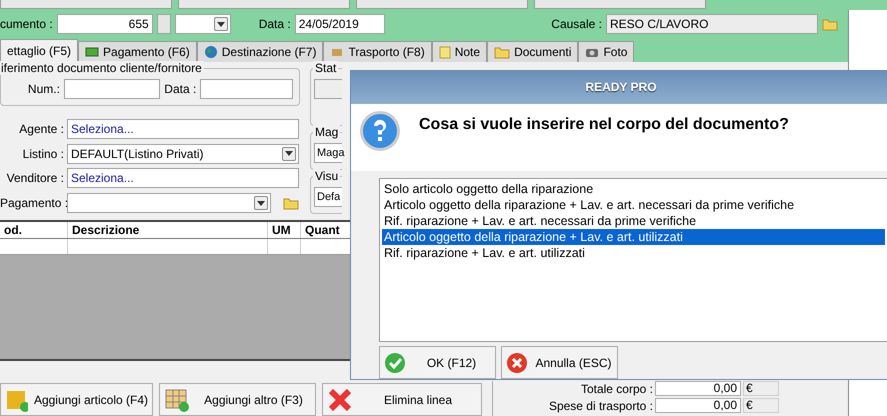 The image size is (887, 416). Describe the element at coordinates (395, 363) in the screenshot. I see `check-icon` at that location.